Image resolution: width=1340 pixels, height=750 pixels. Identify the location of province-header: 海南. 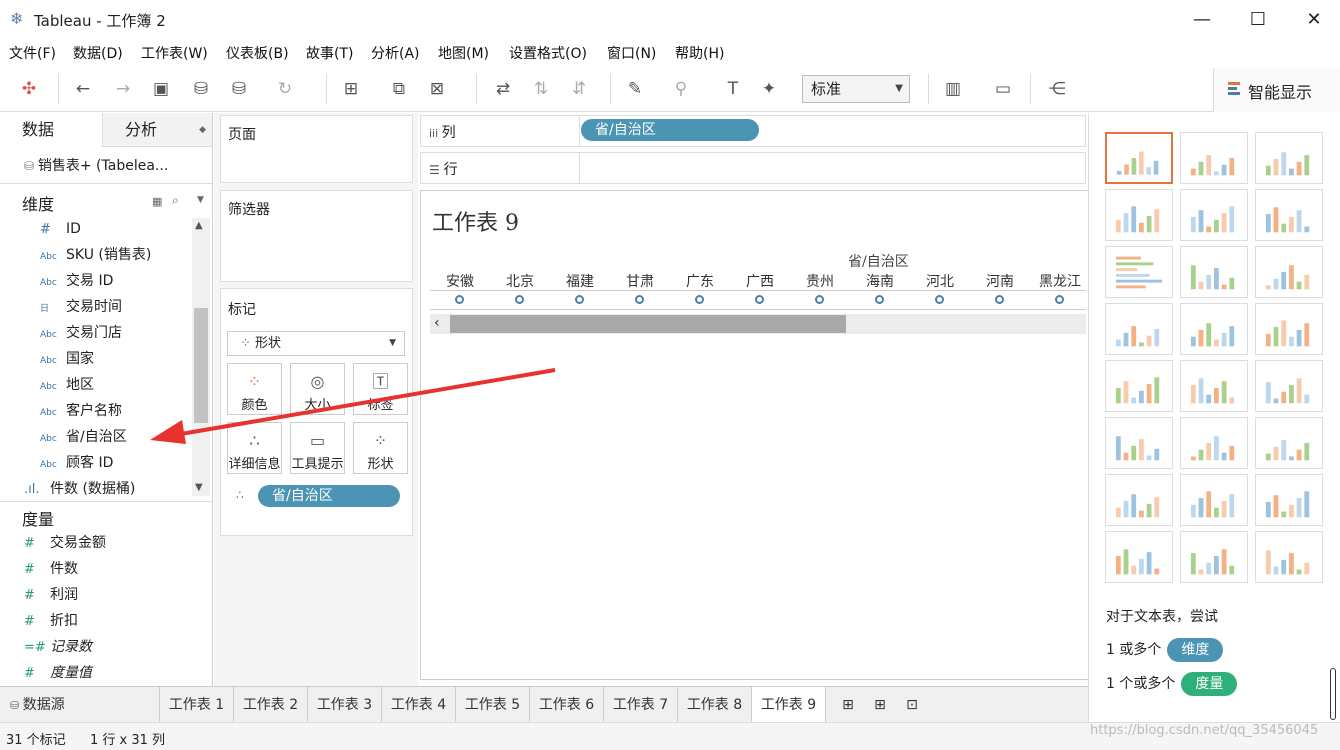
(880, 281).